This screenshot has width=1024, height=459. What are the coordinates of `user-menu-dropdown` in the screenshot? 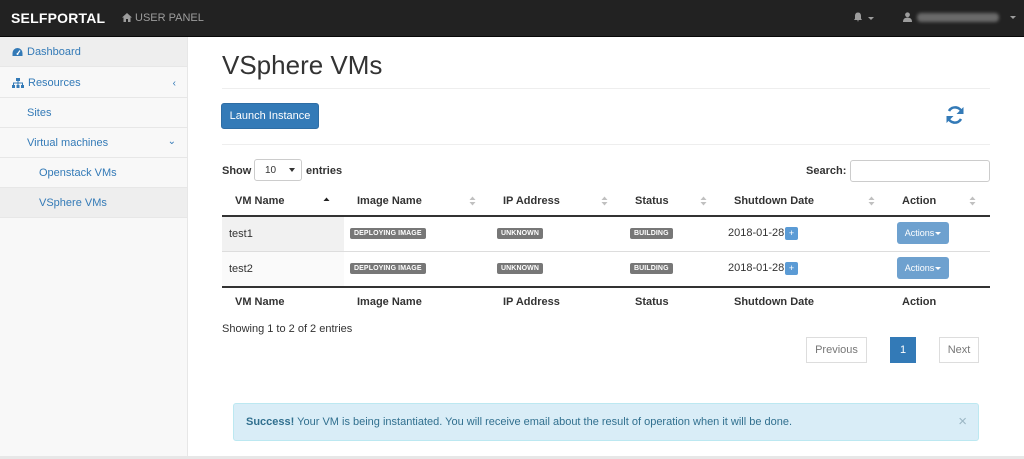 It's located at (959, 17).